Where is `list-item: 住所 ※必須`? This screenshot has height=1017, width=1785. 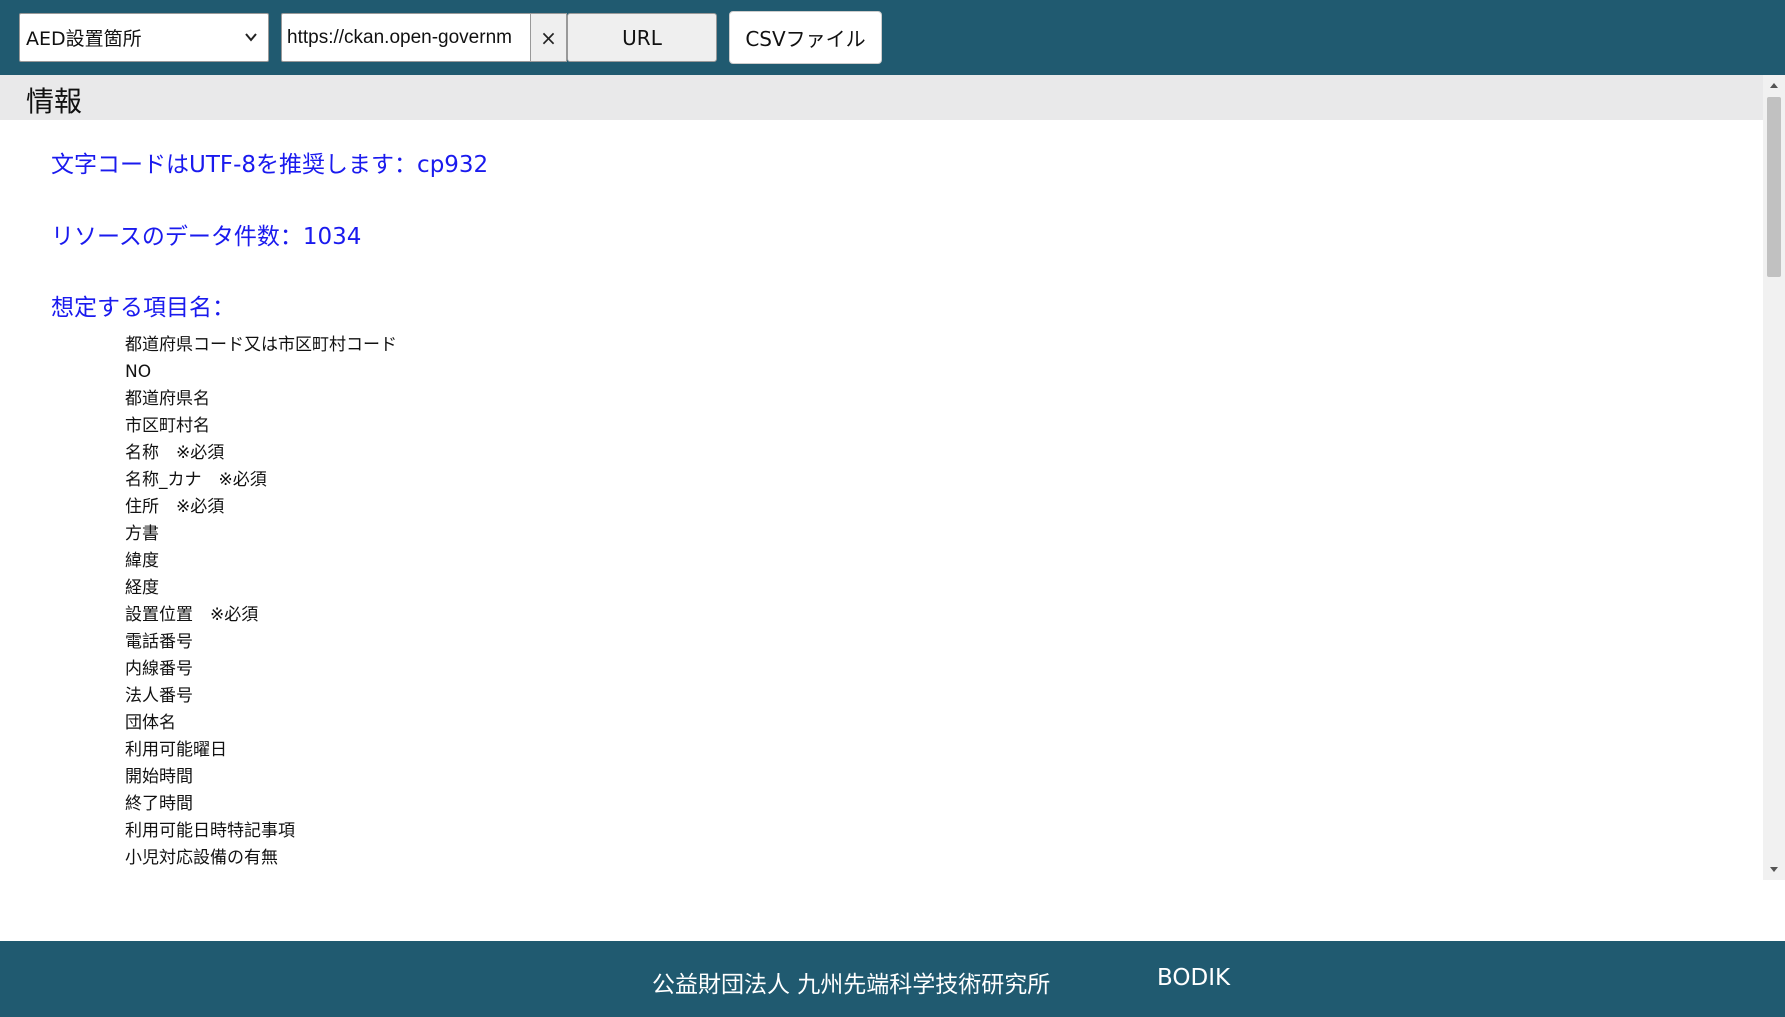
list-item: 住所 ※必須 is located at coordinates (175, 507).